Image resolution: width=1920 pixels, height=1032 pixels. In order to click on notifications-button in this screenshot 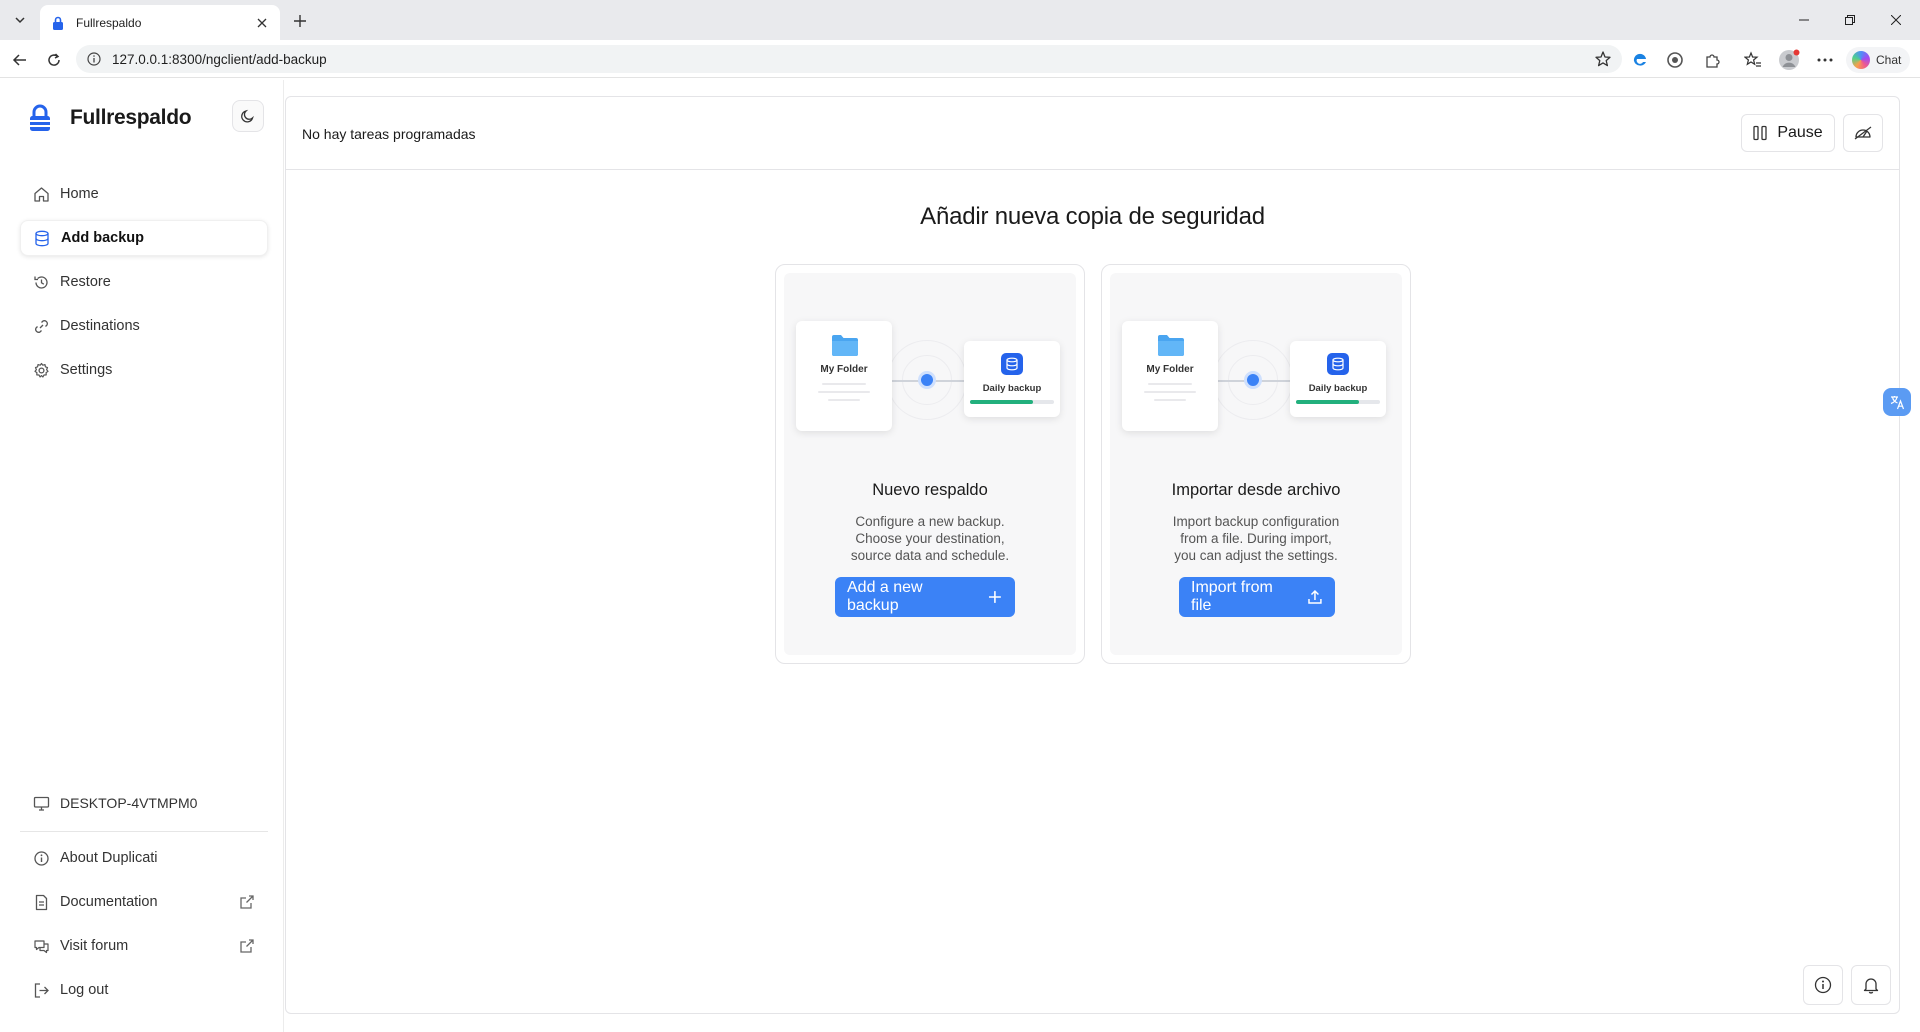, I will do `click(1871, 985)`.